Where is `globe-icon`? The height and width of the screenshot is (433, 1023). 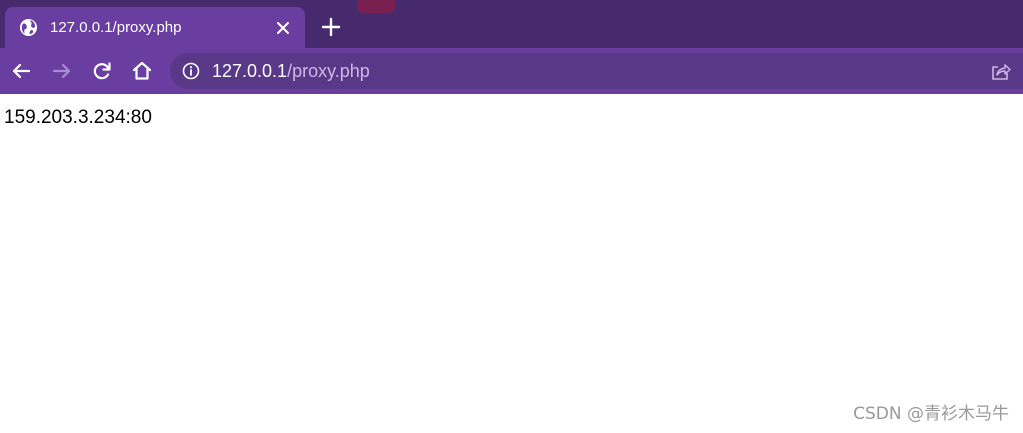
globe-icon is located at coordinates (28, 27).